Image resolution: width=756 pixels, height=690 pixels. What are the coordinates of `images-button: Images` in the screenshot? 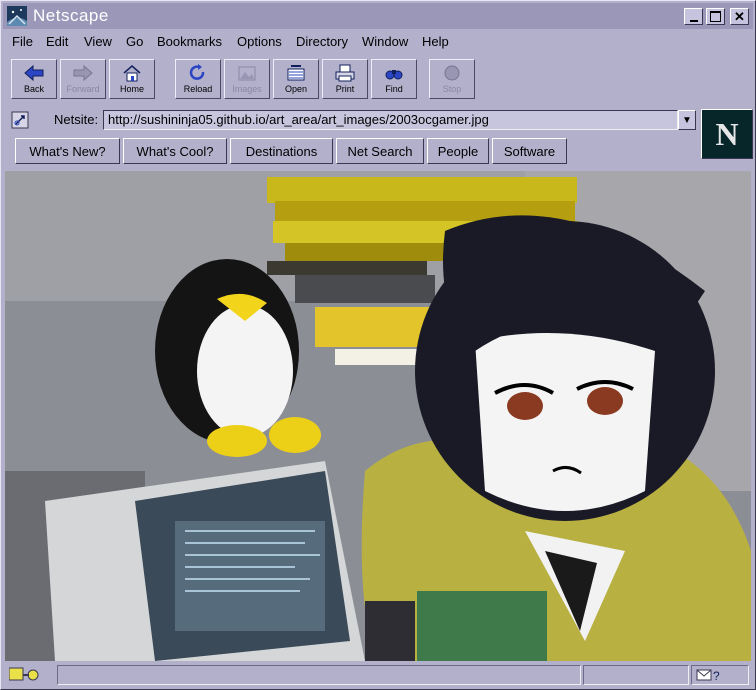 It's located at (247, 79).